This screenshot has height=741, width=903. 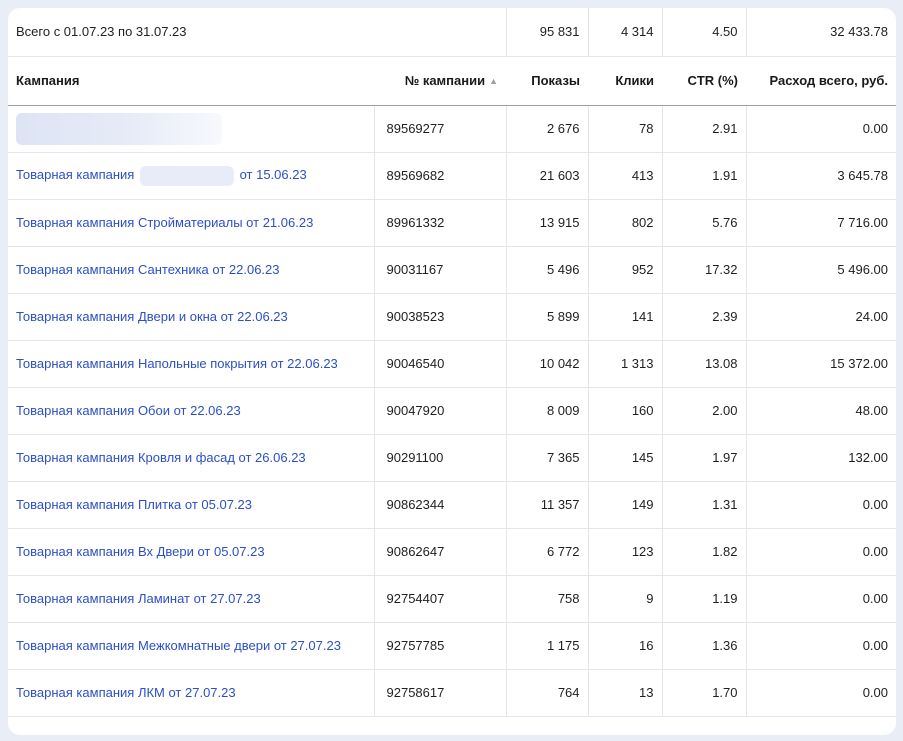 What do you see at coordinates (440, 599) in the screenshot?
I see `campaign-id-cell: 92754407` at bounding box center [440, 599].